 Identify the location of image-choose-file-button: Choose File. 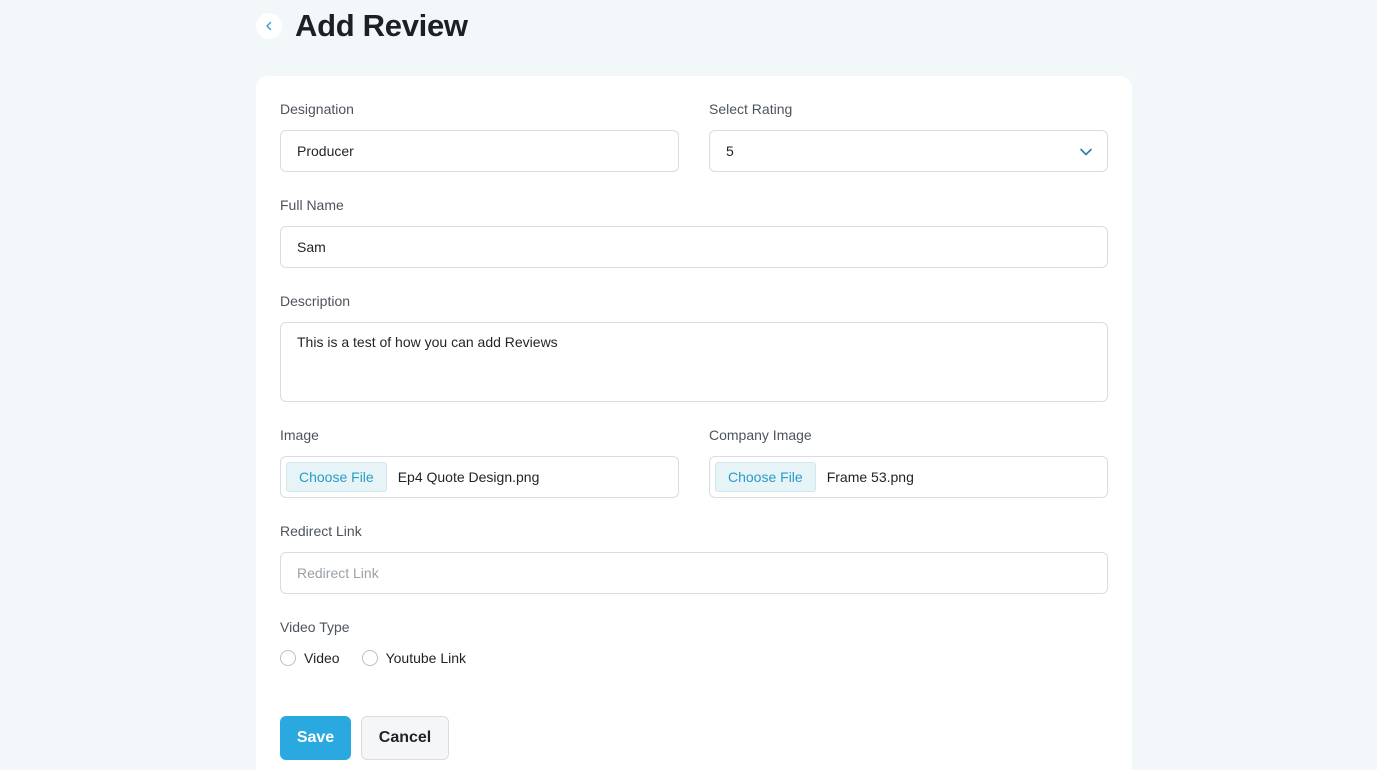
(336, 477).